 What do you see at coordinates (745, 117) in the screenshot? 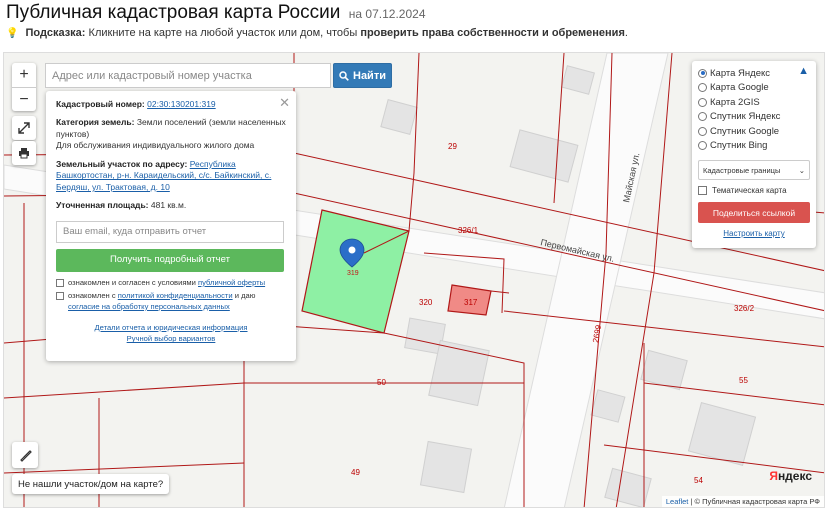
I see `layer-label-yandex-satellite: Спутник Яндекс` at bounding box center [745, 117].